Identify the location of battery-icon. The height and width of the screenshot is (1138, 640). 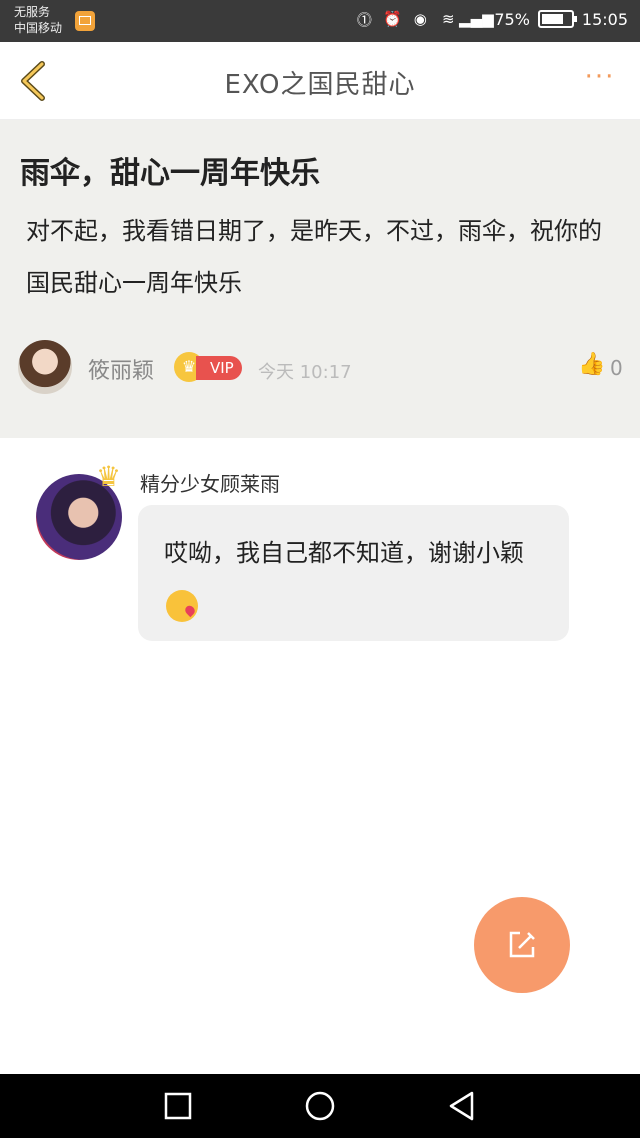
(557, 19).